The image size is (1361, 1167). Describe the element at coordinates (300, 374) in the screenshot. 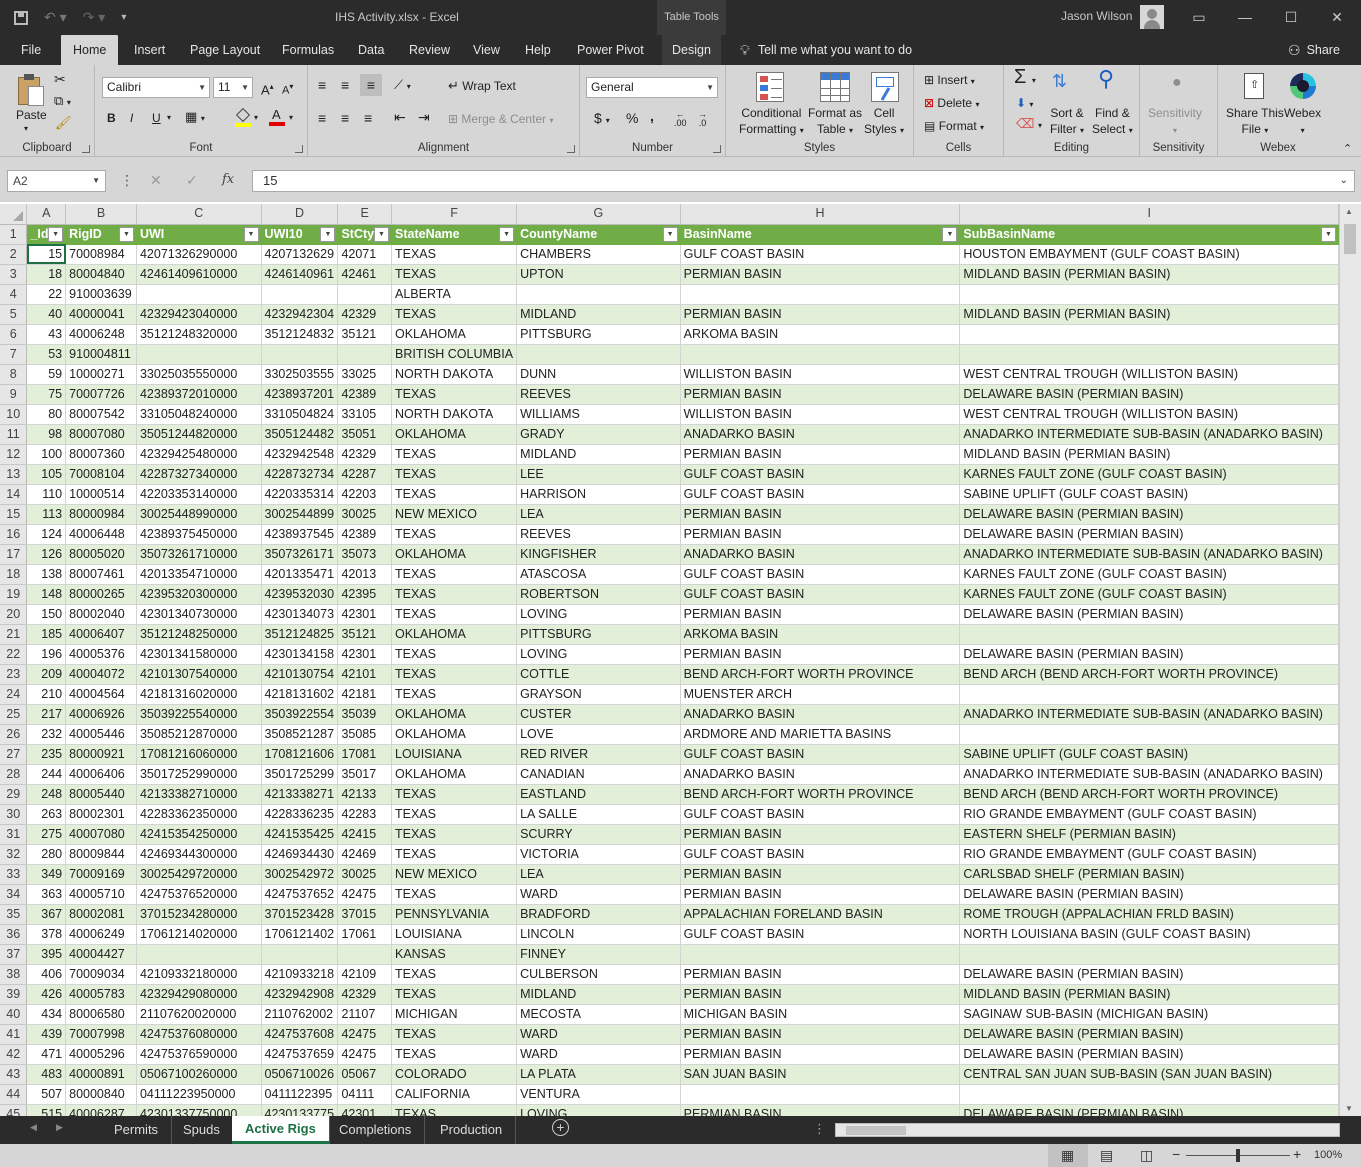

I see `cell: 3302503555` at that location.